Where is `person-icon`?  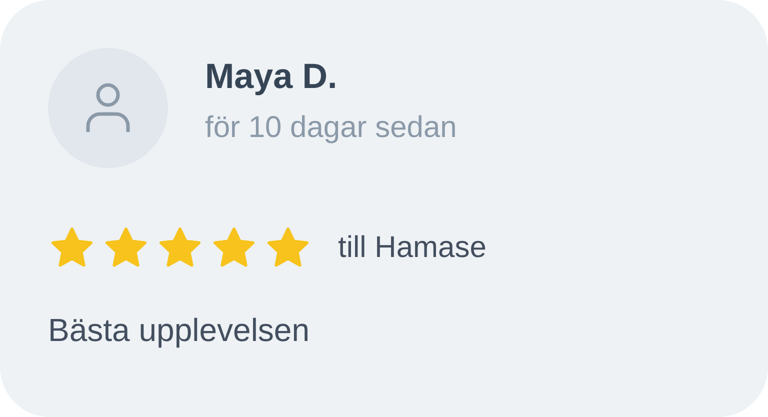 person-icon is located at coordinates (108, 108).